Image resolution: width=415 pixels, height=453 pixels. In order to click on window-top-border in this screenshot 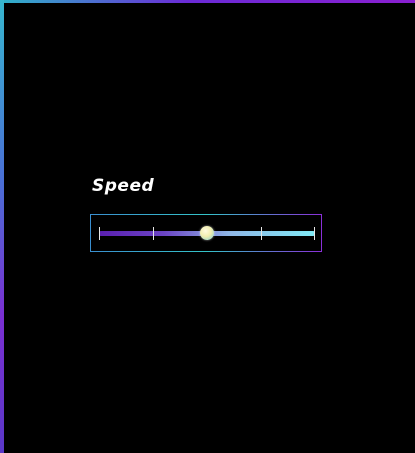, I will do `click(207, 1)`.